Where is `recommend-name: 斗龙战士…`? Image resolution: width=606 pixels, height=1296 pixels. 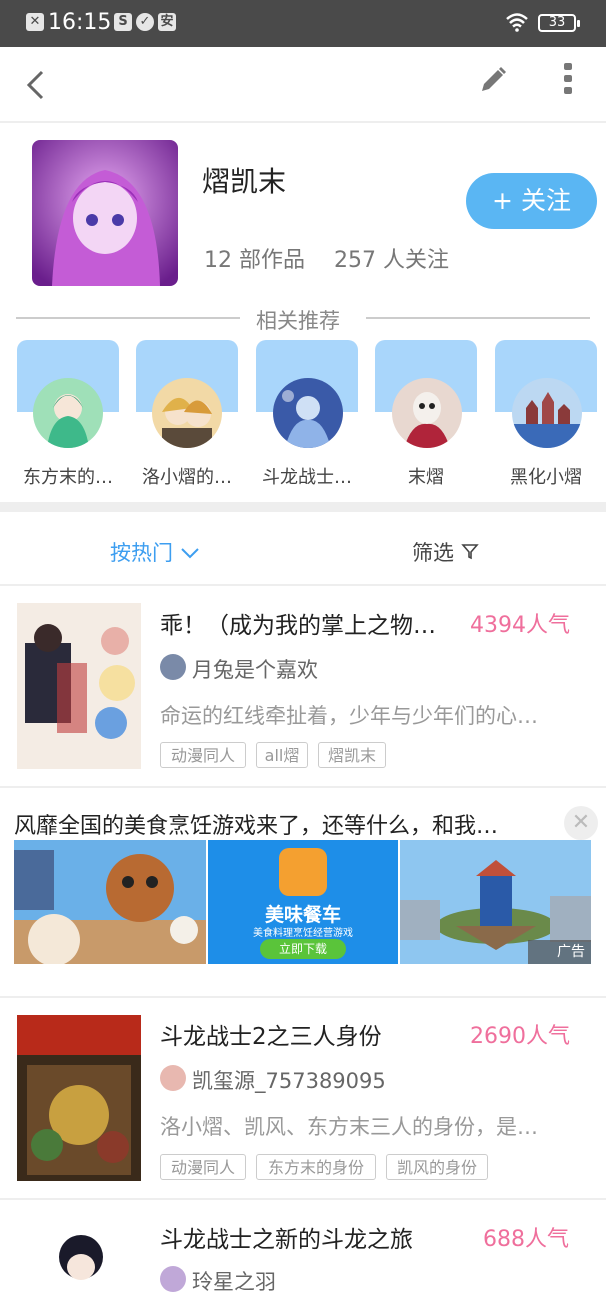 recommend-name: 斗龙战士… is located at coordinates (307, 476).